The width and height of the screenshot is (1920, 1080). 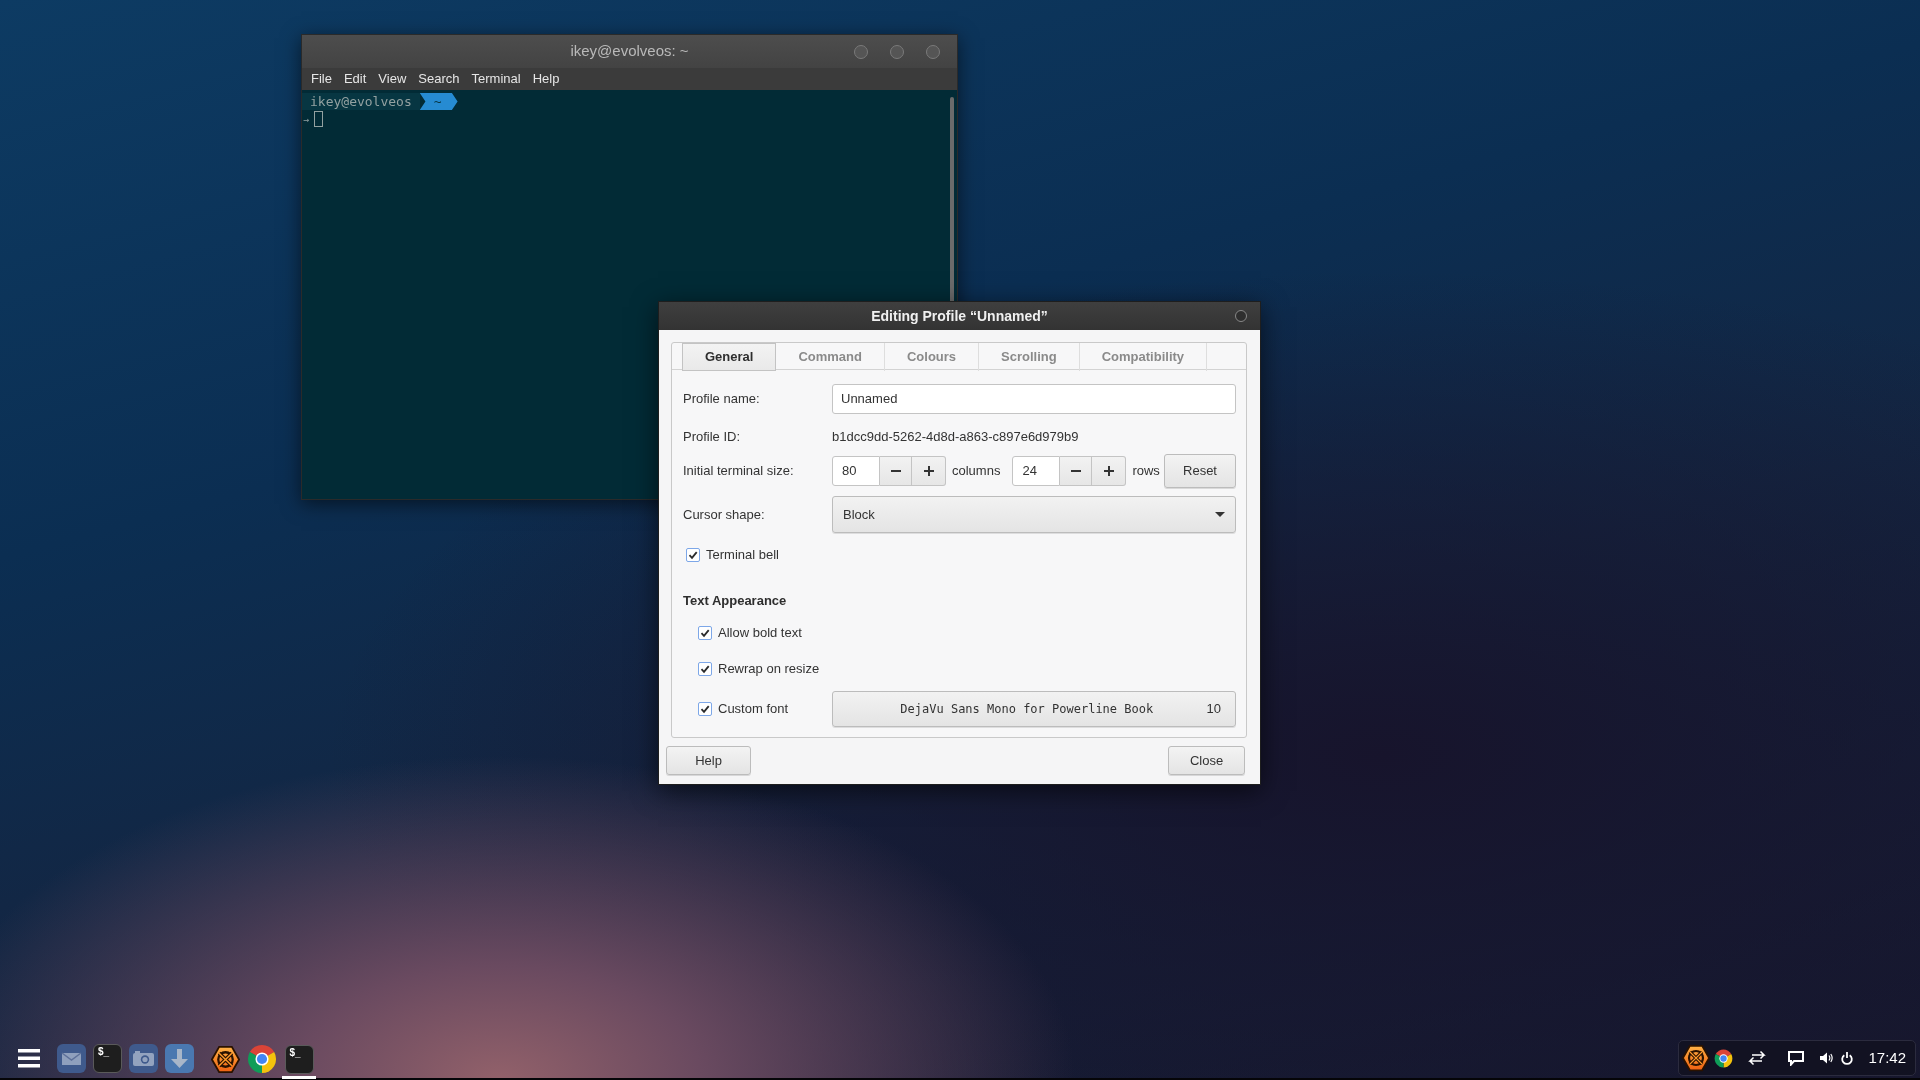 What do you see at coordinates (712, 437) in the screenshot?
I see `field-label: Profile ID:` at bounding box center [712, 437].